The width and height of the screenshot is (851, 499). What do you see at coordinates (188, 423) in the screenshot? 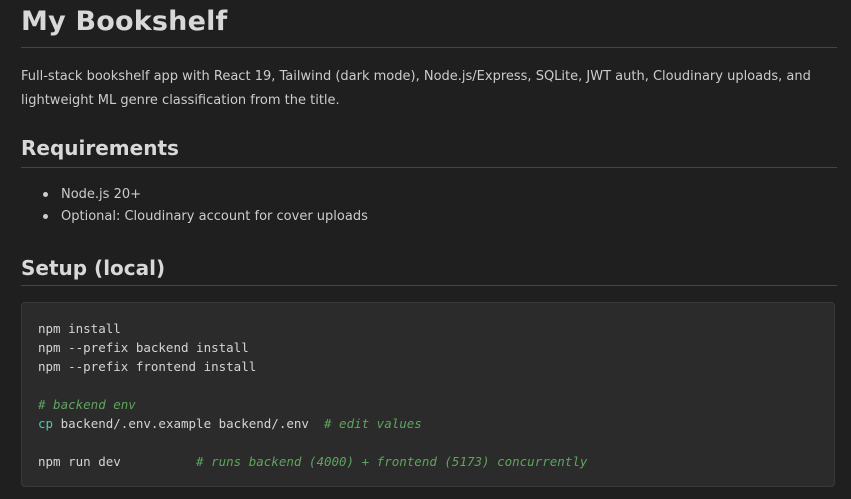
I see `code-args: backend/.env.example backend/.env` at bounding box center [188, 423].